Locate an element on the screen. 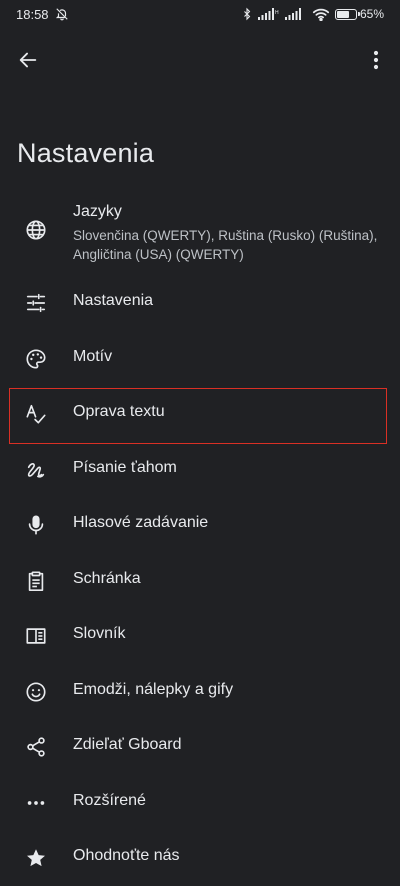 The height and width of the screenshot is (886, 400). globe-icon is located at coordinates (36, 230).